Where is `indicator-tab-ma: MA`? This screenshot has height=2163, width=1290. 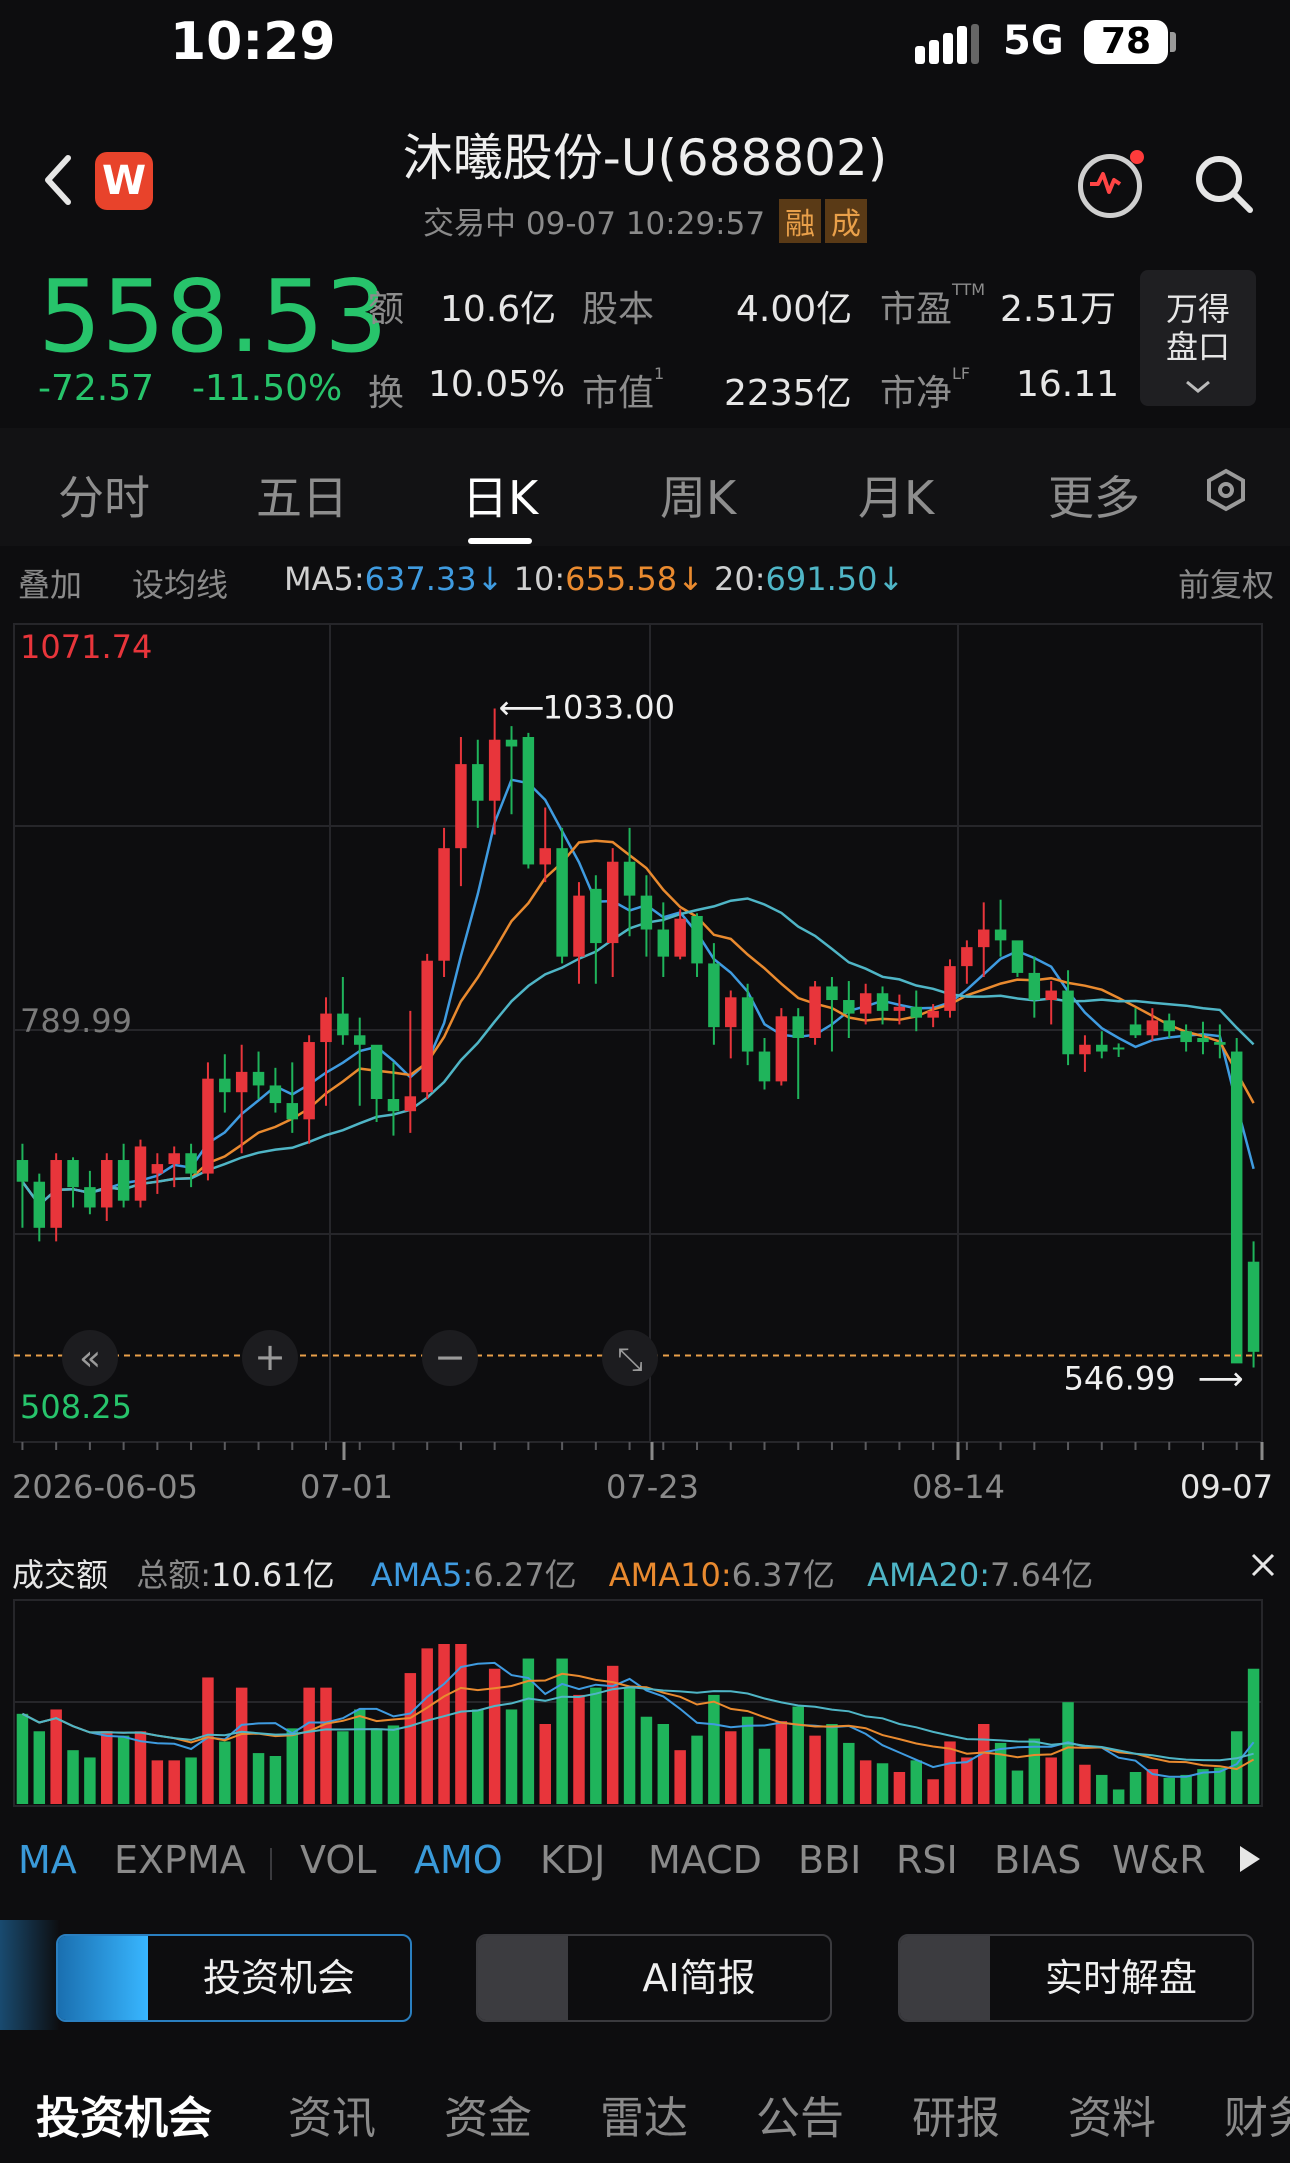
indicator-tab-ma: MA is located at coordinates (47, 1860).